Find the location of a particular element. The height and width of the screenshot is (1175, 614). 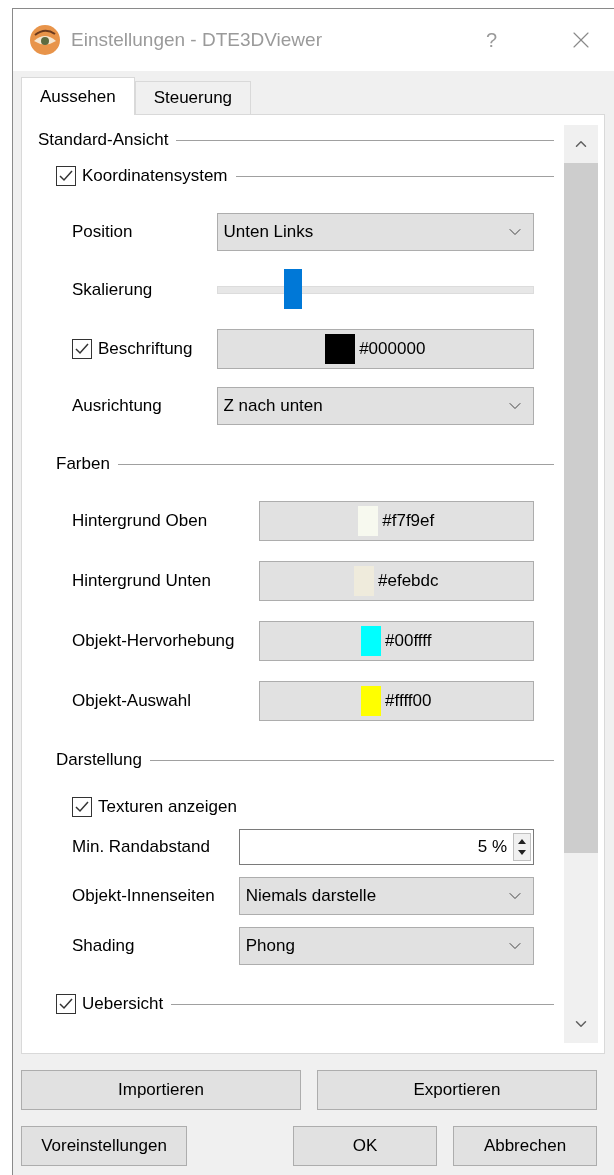

group-title: Farben is located at coordinates (83, 464).